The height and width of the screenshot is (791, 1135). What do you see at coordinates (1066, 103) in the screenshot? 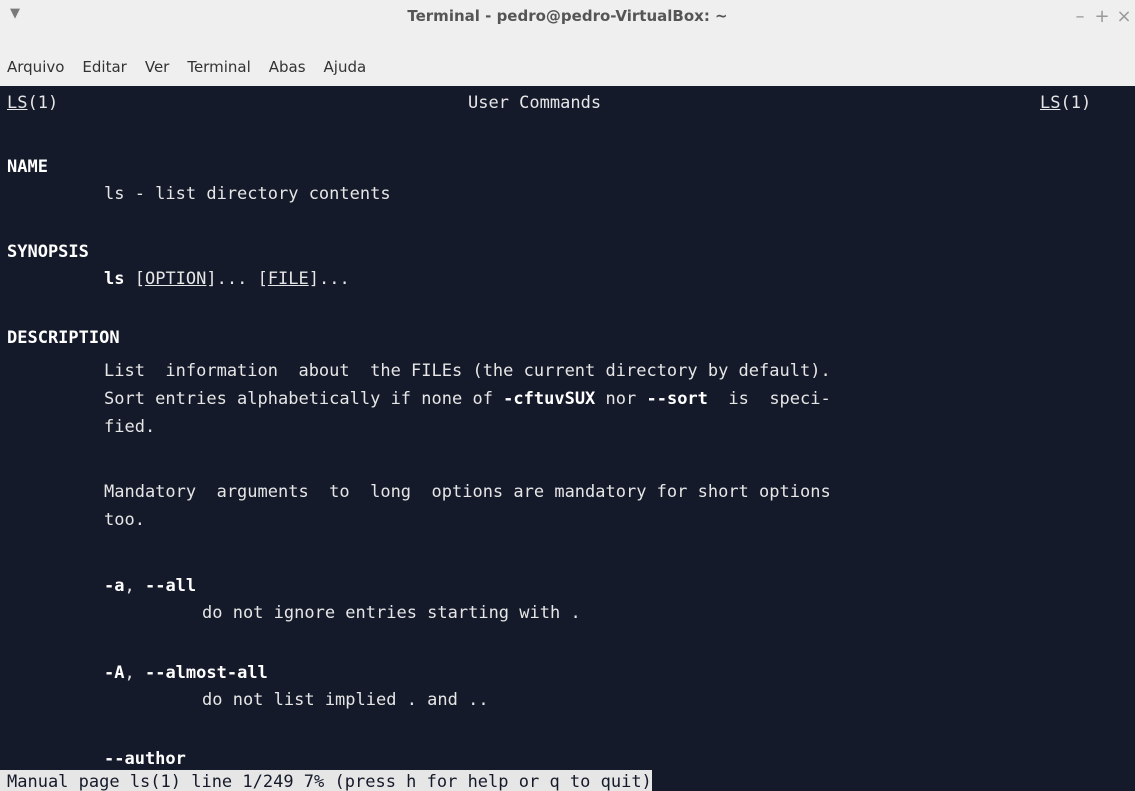
I see `man-header-right: LS(1)` at bounding box center [1066, 103].